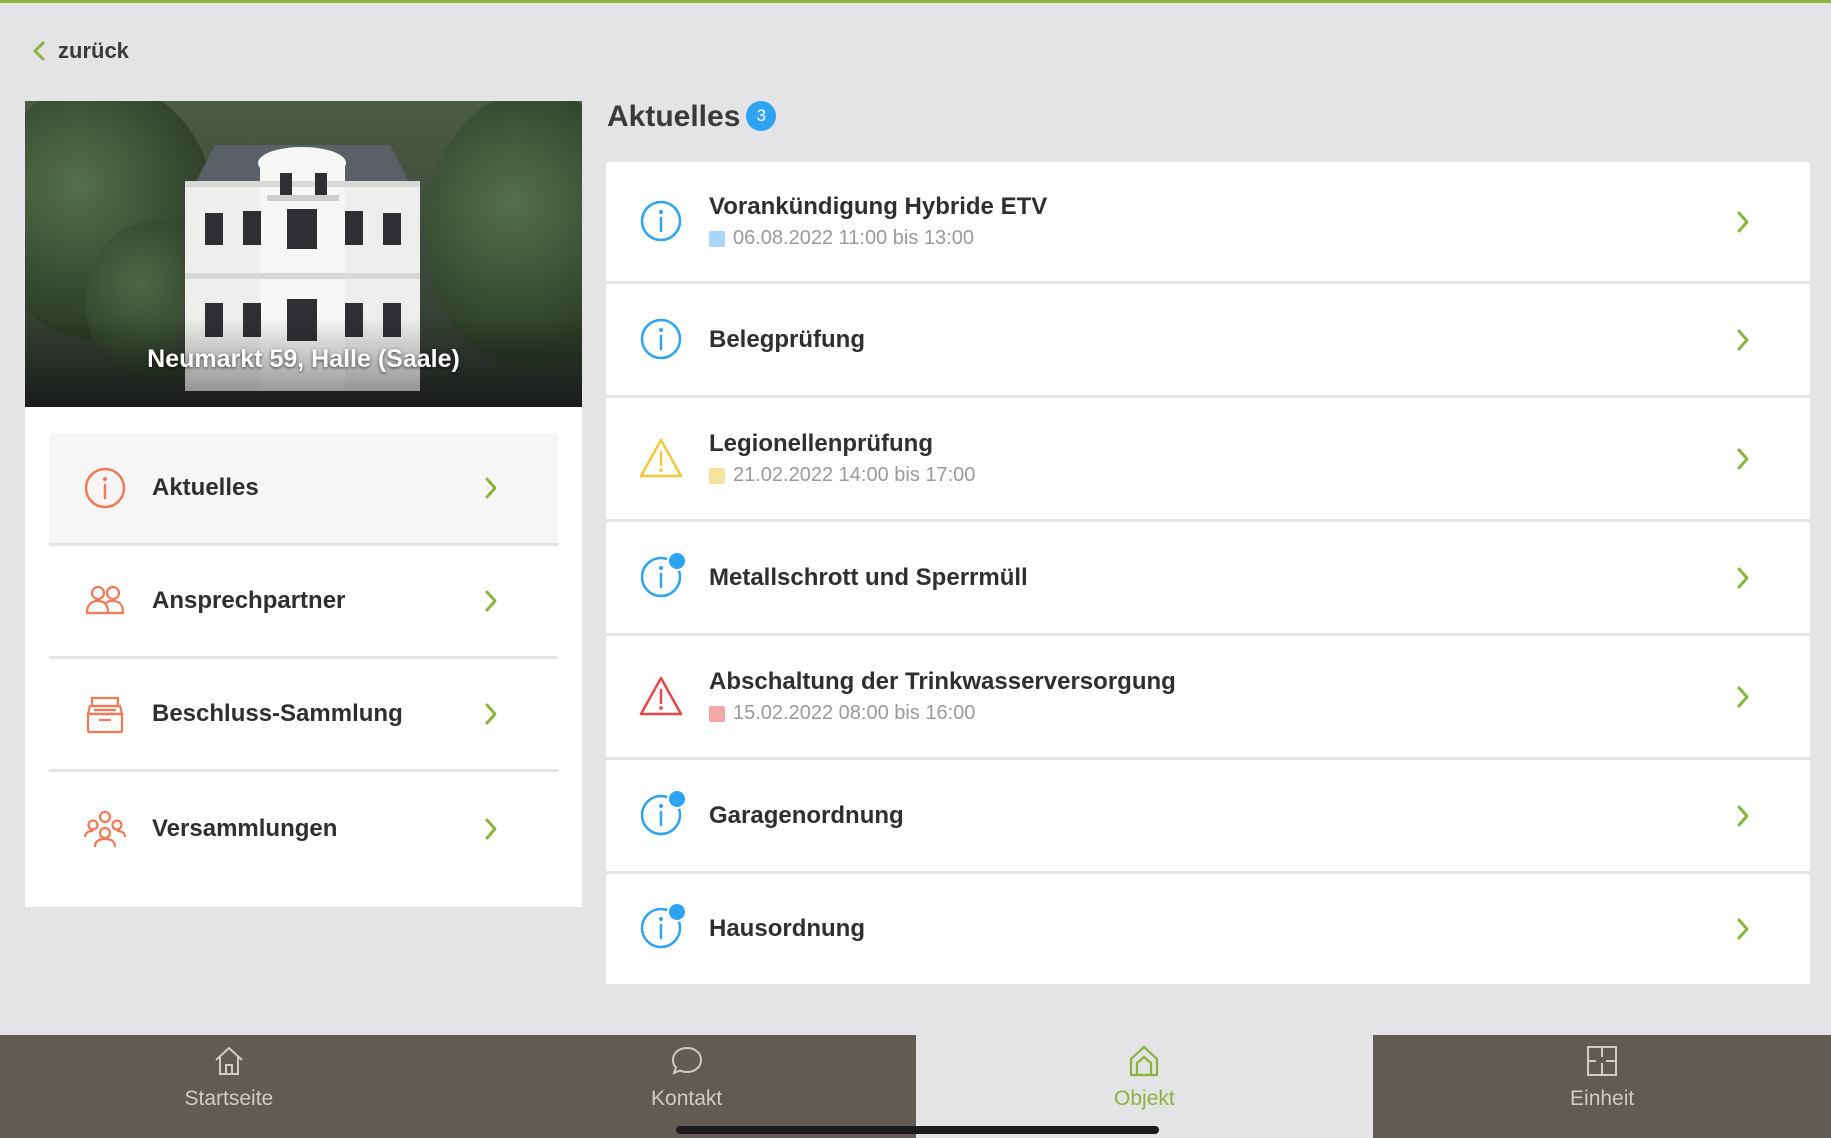 This screenshot has height=1138, width=1831. Describe the element at coordinates (105, 714) in the screenshot. I see `archive-icon` at that location.